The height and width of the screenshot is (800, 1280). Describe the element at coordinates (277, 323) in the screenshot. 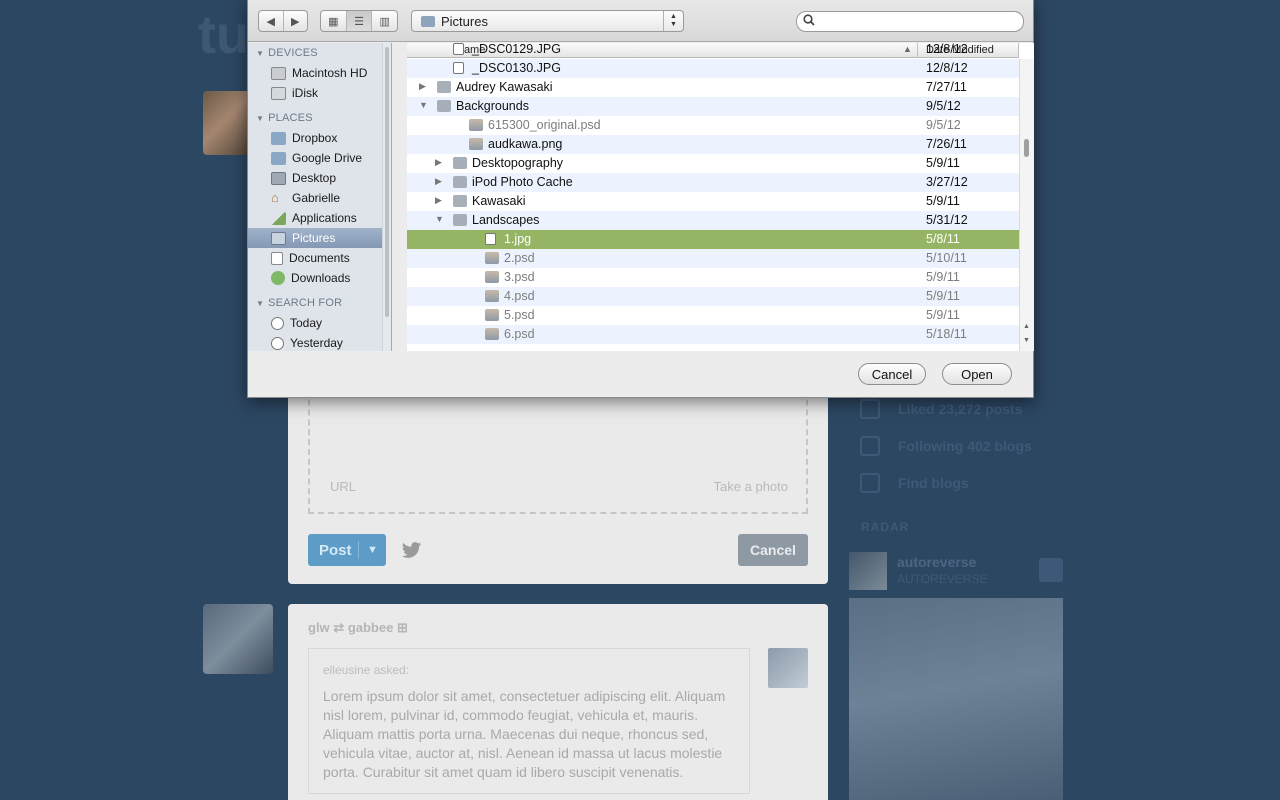

I see `clock-icon` at that location.